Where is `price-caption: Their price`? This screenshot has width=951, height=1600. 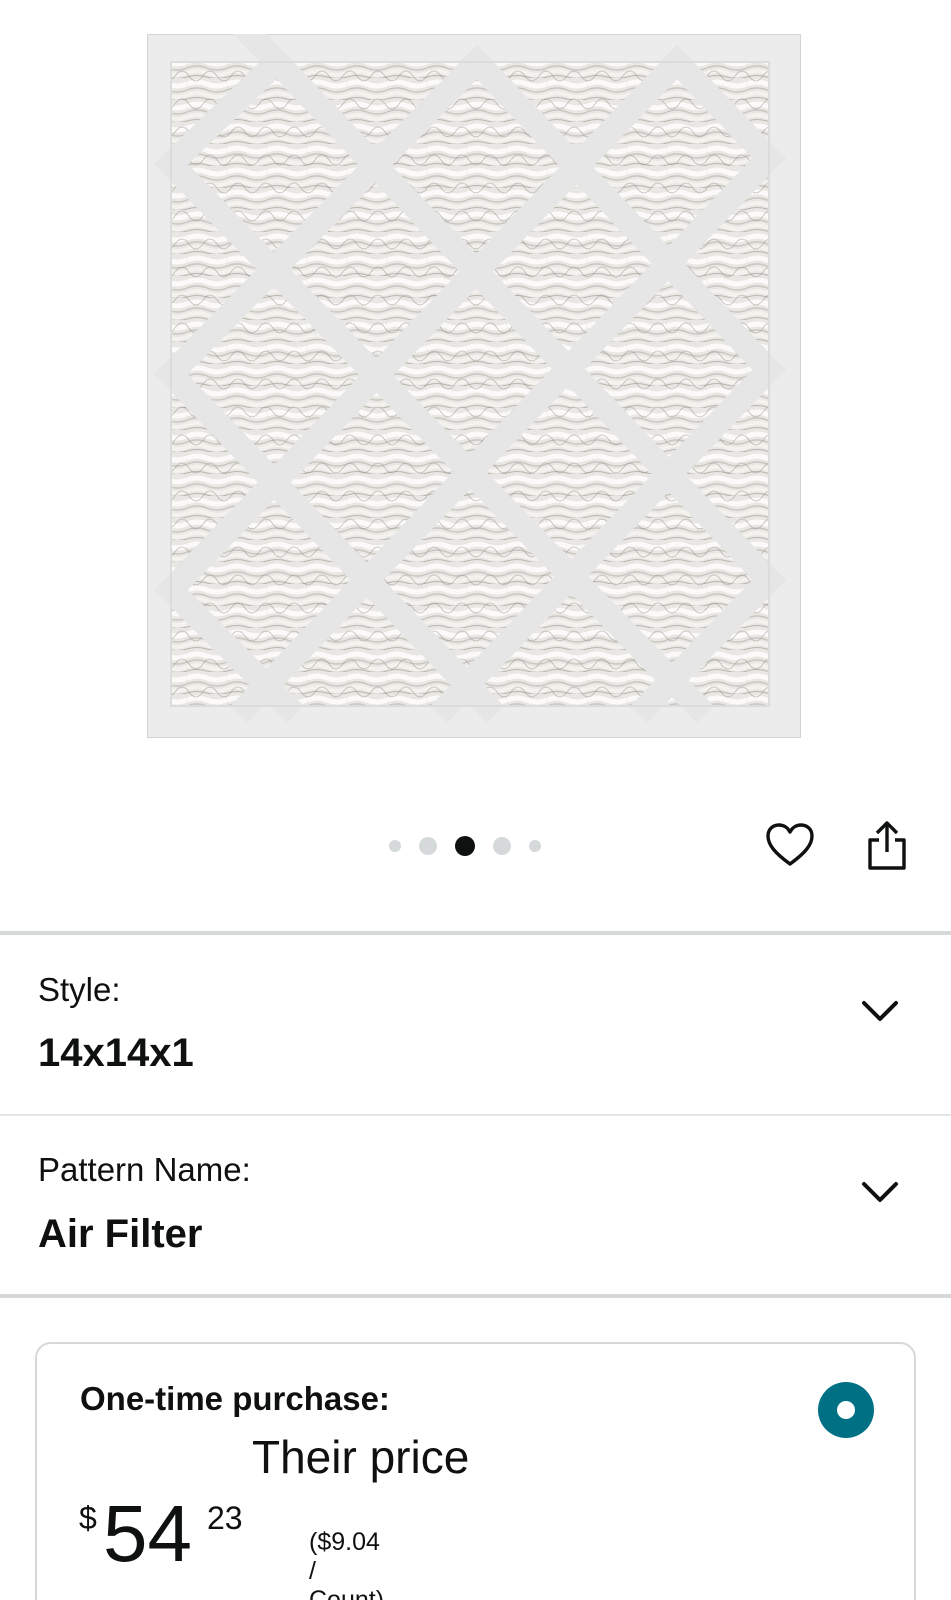
price-caption: Their price is located at coordinates (361, 1457).